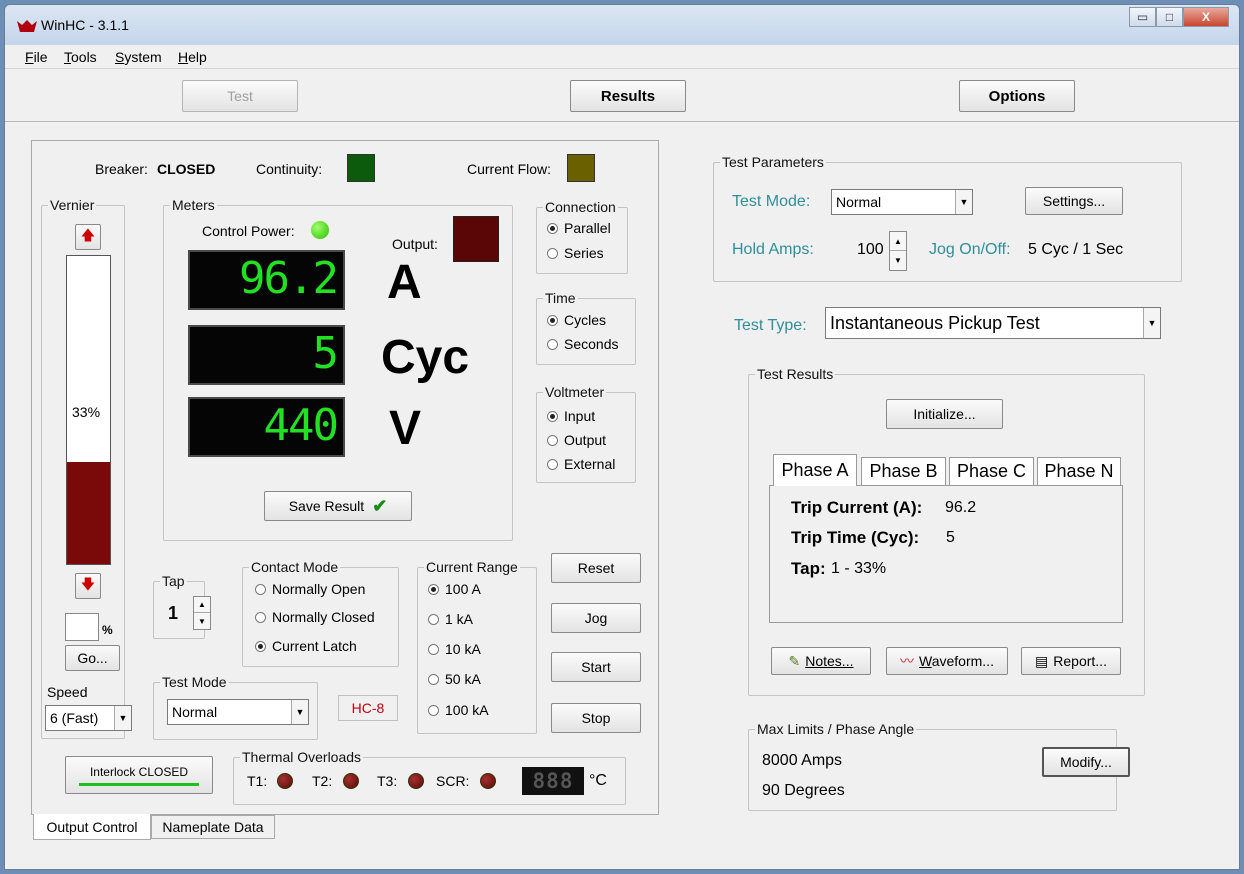 The image size is (1244, 874). What do you see at coordinates (193, 205) in the screenshot?
I see `meters-label: Meters` at bounding box center [193, 205].